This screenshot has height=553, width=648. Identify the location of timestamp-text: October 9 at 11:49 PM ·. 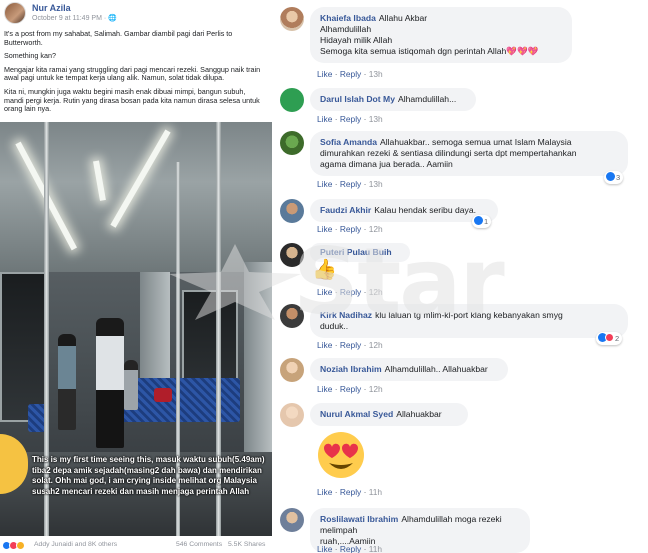
(70, 18).